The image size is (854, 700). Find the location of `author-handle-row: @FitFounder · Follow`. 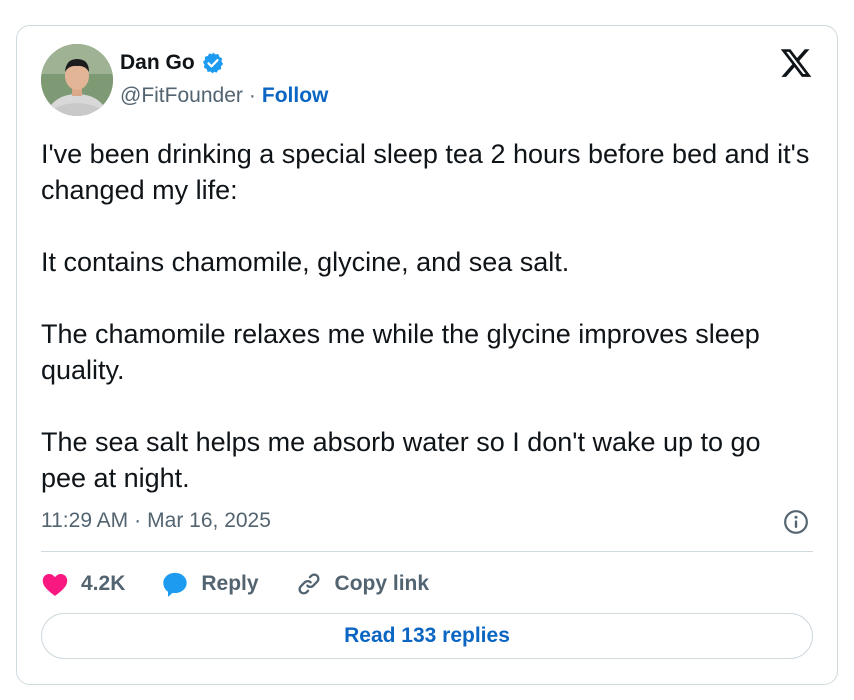

author-handle-row: @FitFounder · Follow is located at coordinates (224, 96).